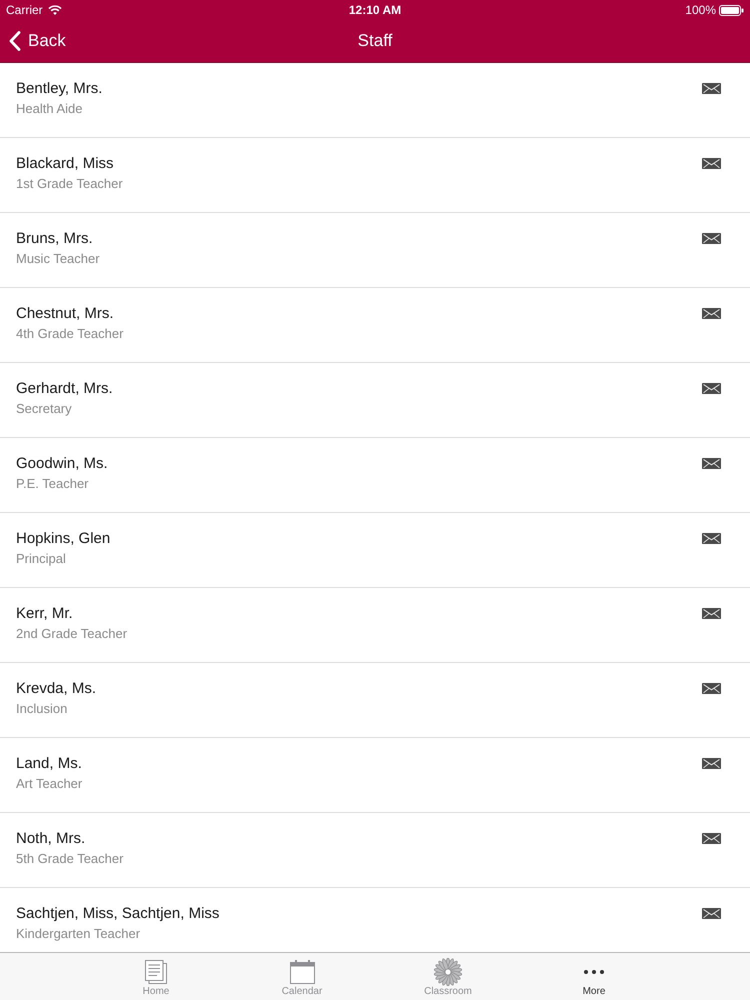 This screenshot has height=1000, width=750. Describe the element at coordinates (24, 10) in the screenshot. I see `carrier-label: Carrier` at that location.